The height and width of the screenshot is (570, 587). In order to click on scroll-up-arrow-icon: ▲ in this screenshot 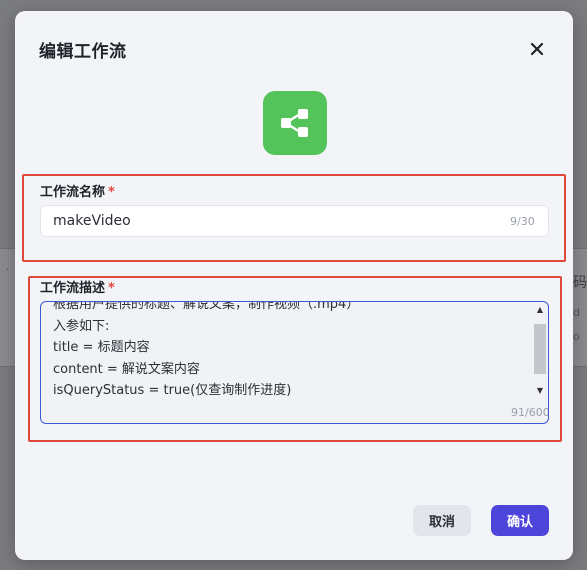, I will do `click(540, 310)`.